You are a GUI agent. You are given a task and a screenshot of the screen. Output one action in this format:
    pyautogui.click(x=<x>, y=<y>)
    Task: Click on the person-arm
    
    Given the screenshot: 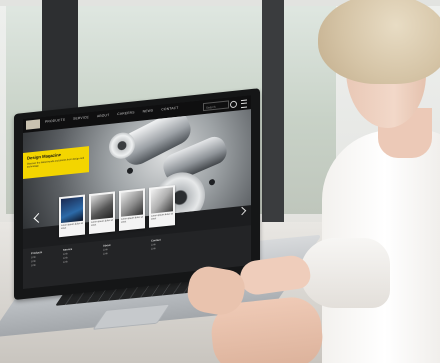 What is the action you would take?
    pyautogui.click(x=345, y=273)
    